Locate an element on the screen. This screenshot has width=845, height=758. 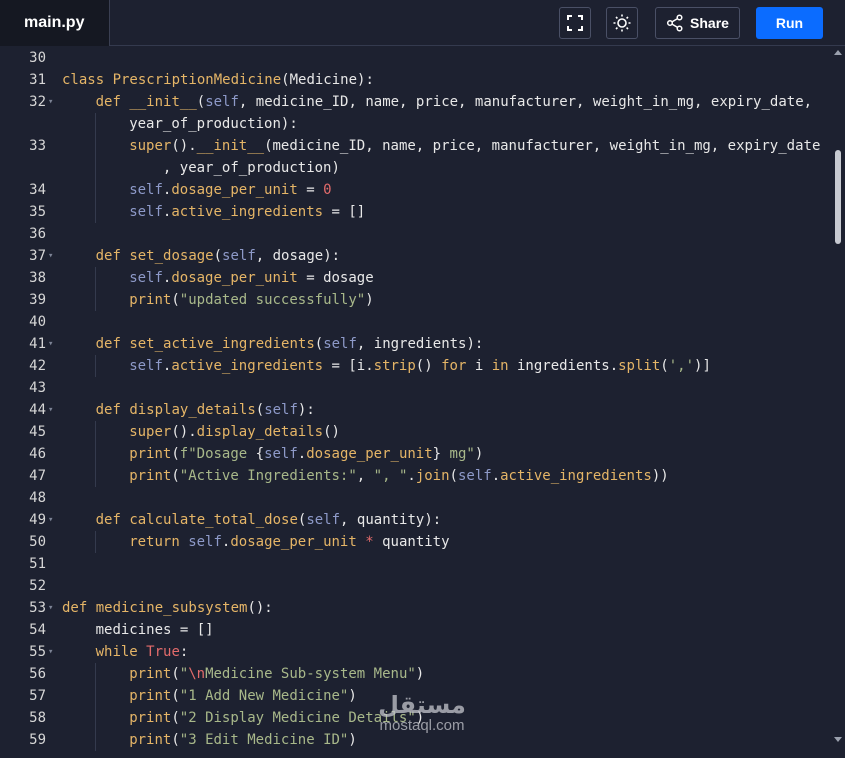
scroll-down-arrow-icon is located at coordinates (838, 739).